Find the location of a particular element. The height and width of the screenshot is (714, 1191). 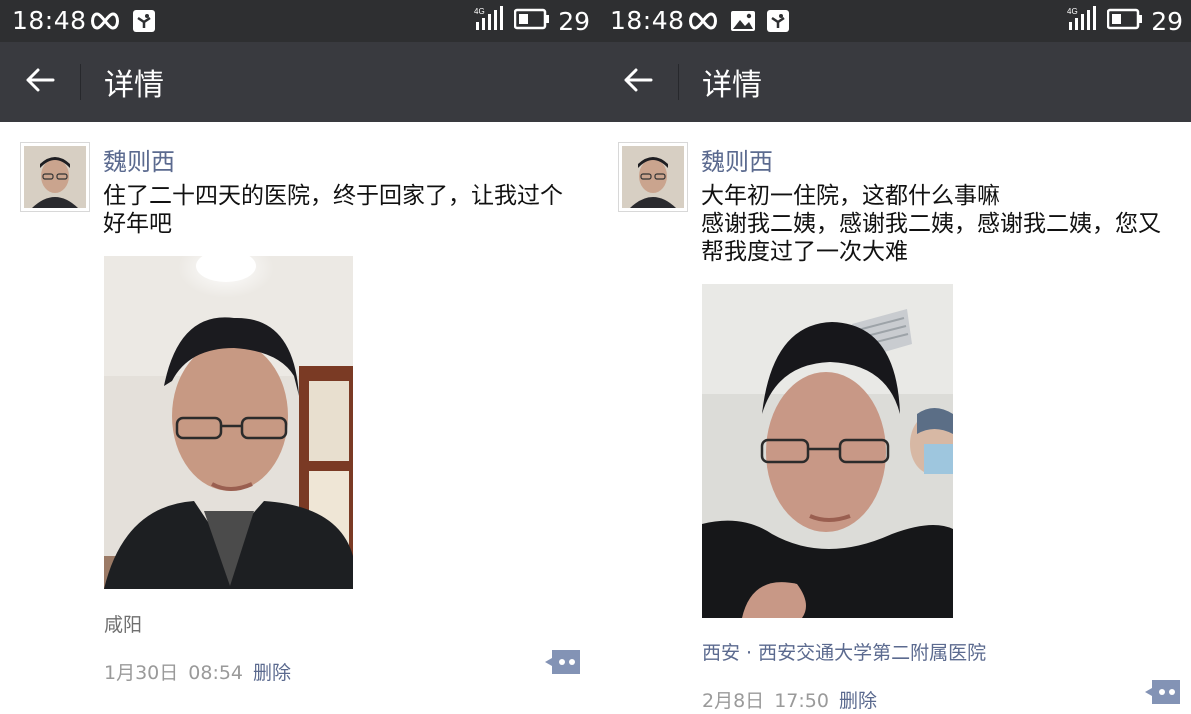

post-text-line: 帮我度过了一次大难 is located at coordinates (804, 252).